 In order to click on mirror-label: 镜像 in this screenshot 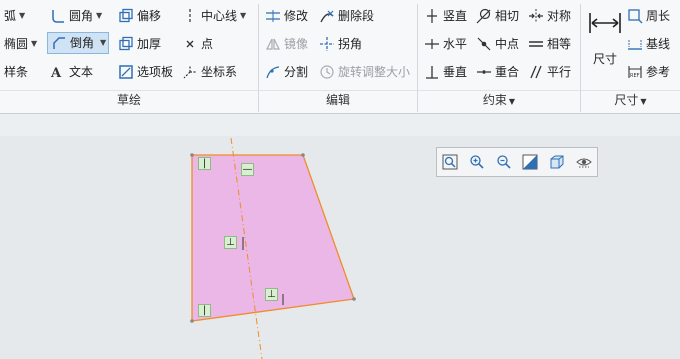, I will do `click(296, 44)`.